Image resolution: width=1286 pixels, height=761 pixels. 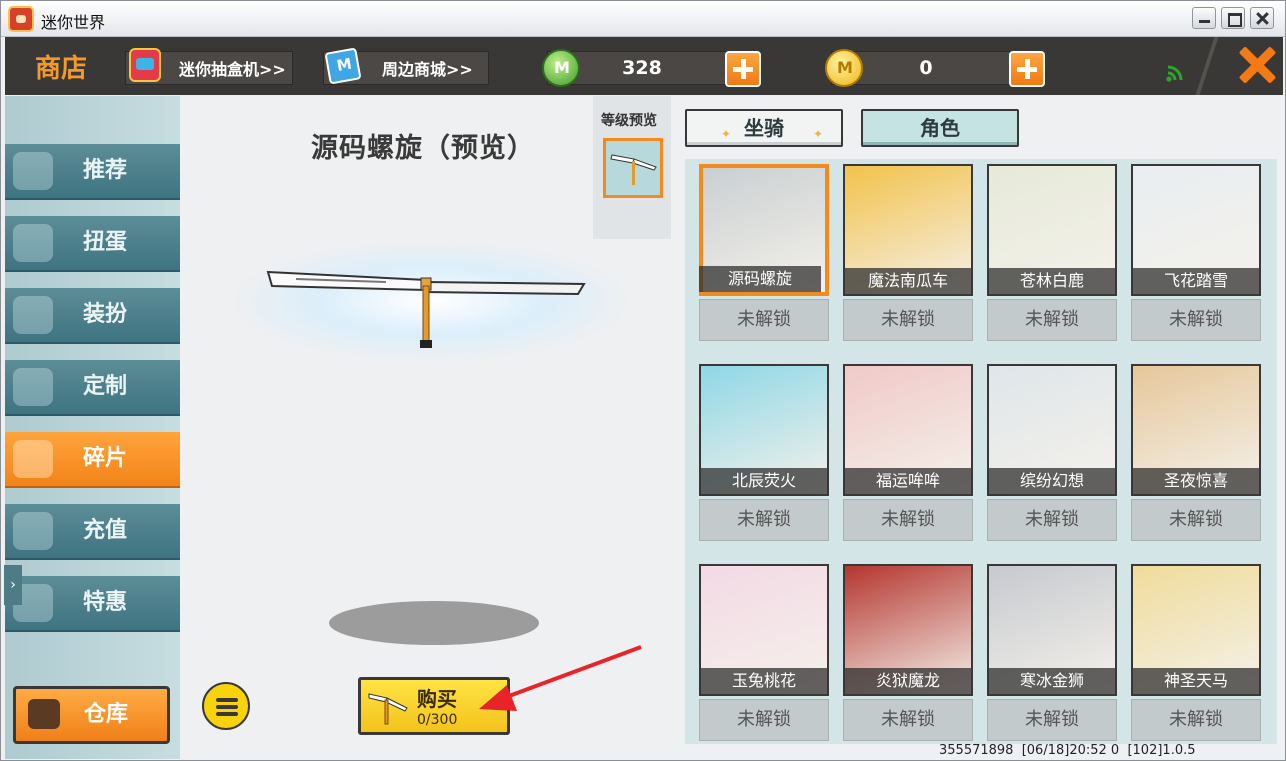 What do you see at coordinates (44, 714) in the screenshot?
I see `chest-icon` at bounding box center [44, 714].